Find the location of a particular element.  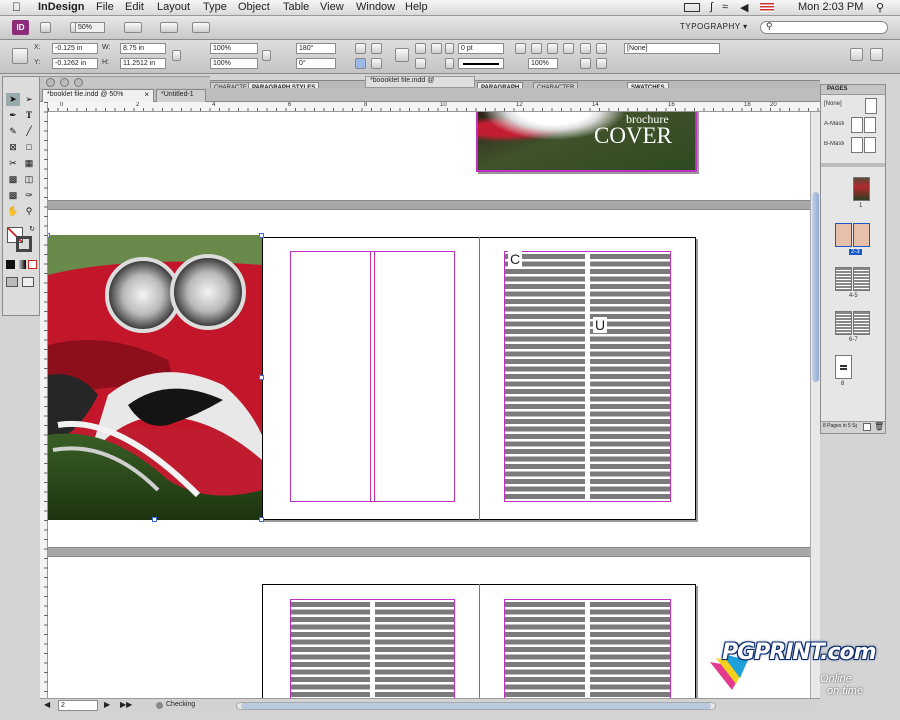

bluetooth-icon: ∫ is located at coordinates (711, 7).